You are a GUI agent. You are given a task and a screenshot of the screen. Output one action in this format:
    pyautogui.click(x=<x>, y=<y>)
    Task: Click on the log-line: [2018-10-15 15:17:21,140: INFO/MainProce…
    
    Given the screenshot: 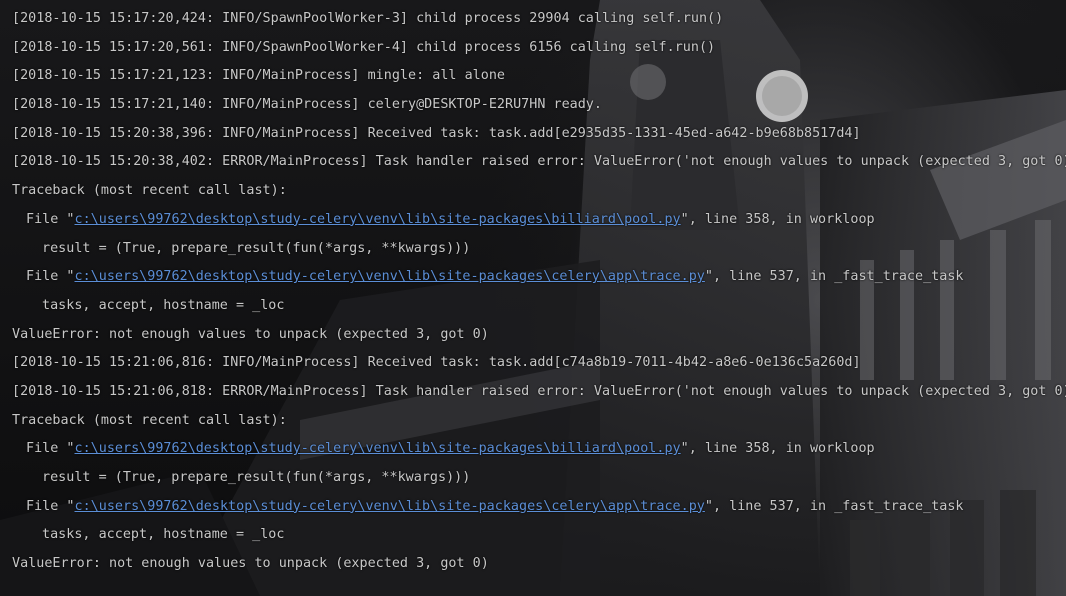 What is the action you would take?
    pyautogui.click(x=307, y=105)
    